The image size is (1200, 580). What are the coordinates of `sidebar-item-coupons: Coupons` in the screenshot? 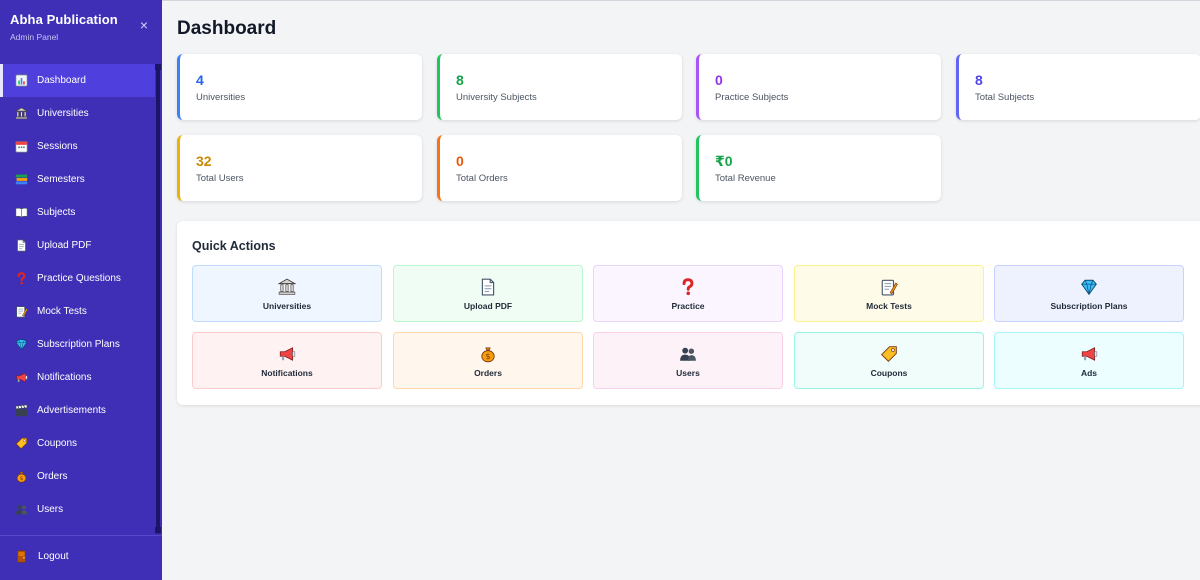 It's located at (77, 443).